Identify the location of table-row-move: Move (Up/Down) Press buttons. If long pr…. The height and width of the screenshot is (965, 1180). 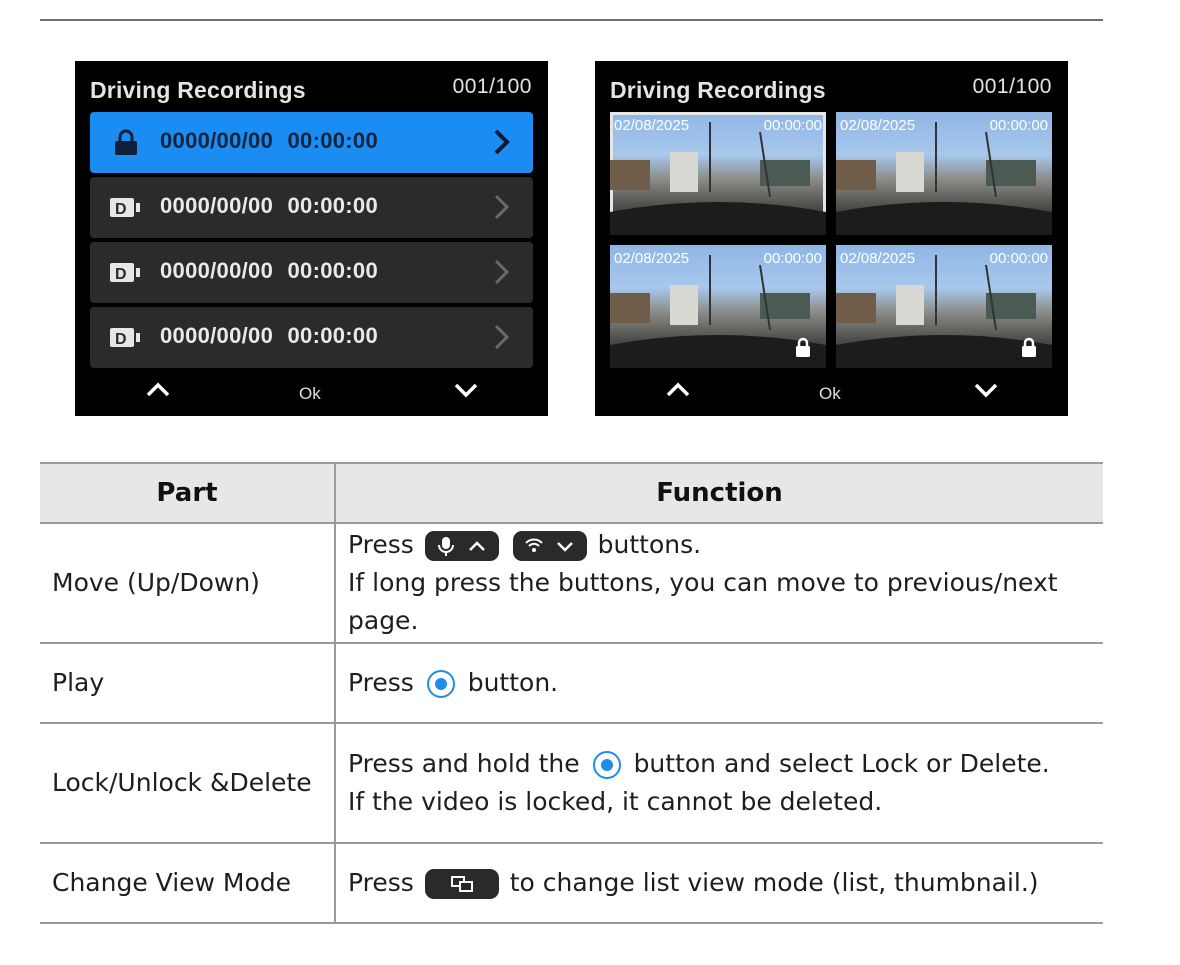
(571, 583).